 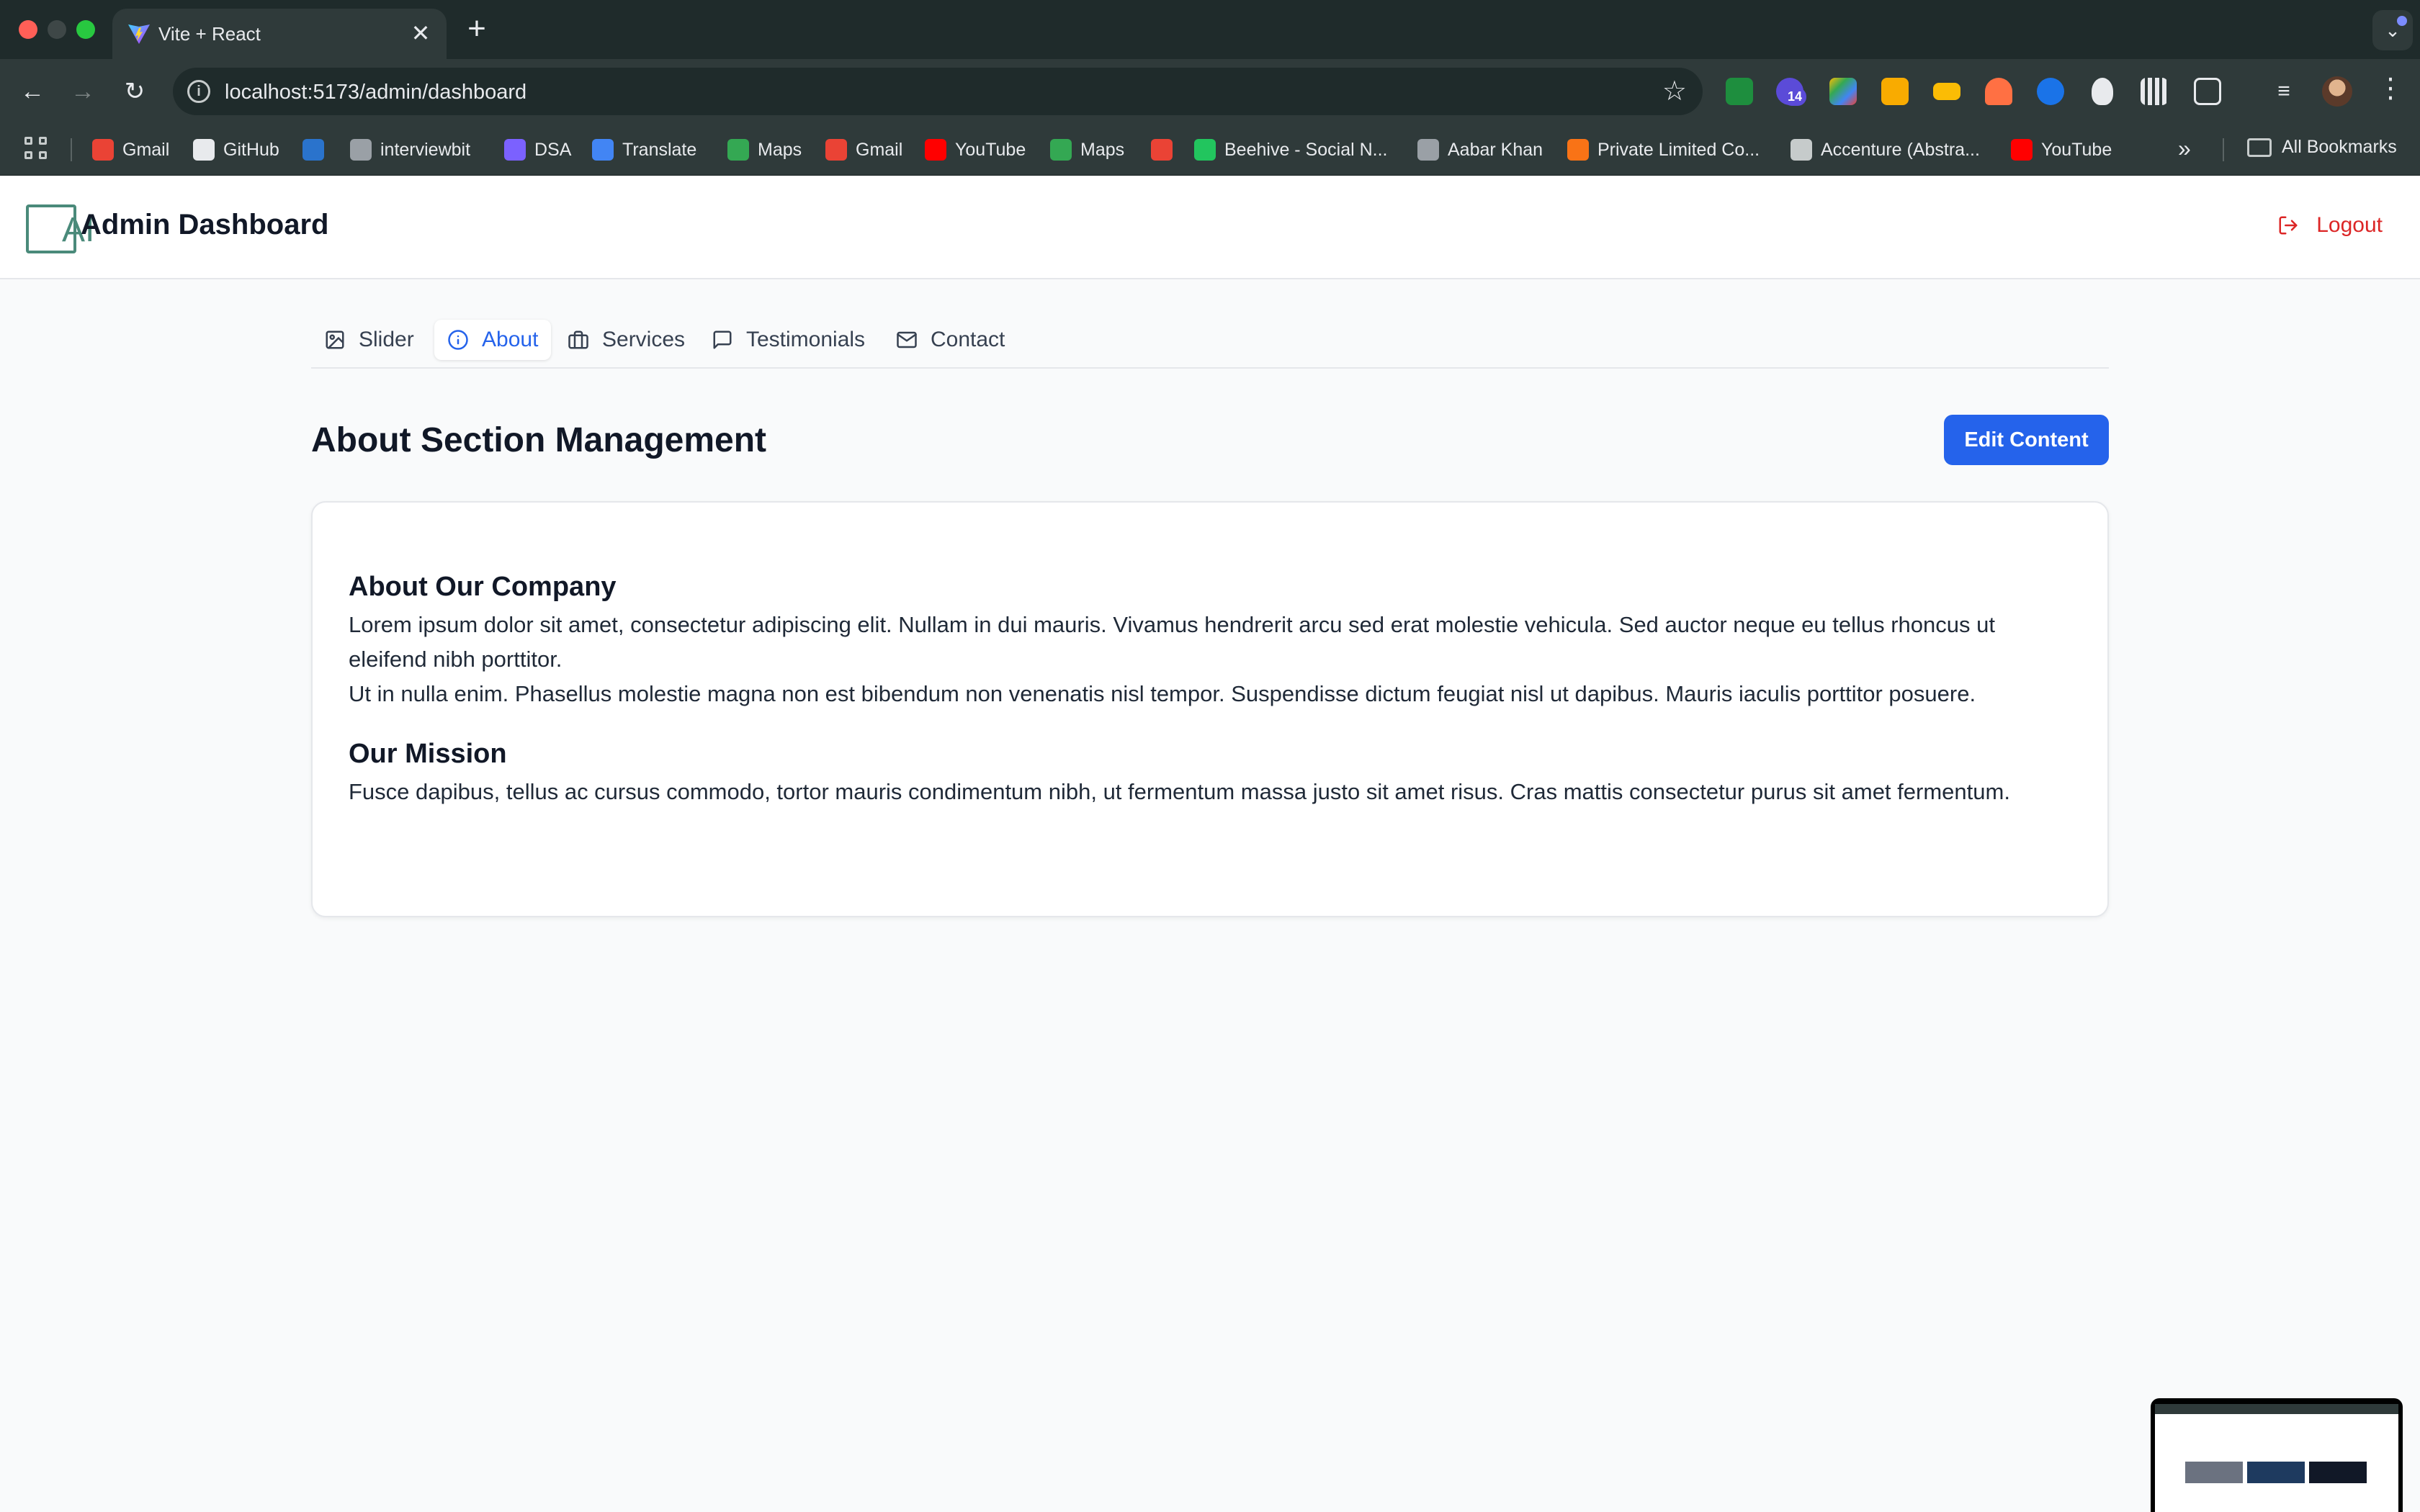 What do you see at coordinates (483, 587) in the screenshot?
I see `company-heading: About Our Company` at bounding box center [483, 587].